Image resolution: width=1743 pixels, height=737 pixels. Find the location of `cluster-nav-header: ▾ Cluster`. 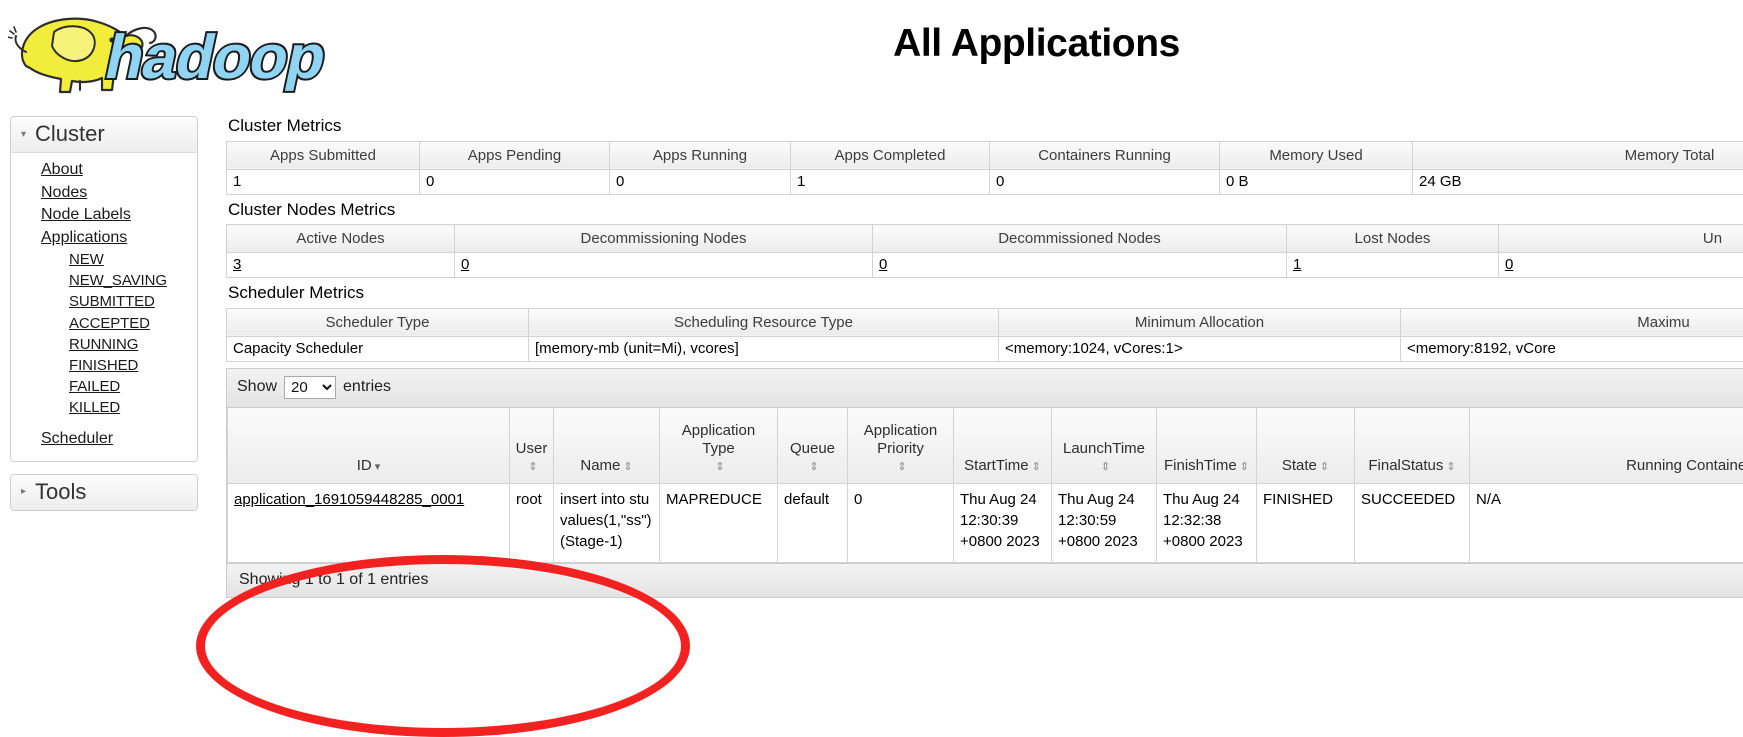

cluster-nav-header: ▾ Cluster is located at coordinates (104, 135).